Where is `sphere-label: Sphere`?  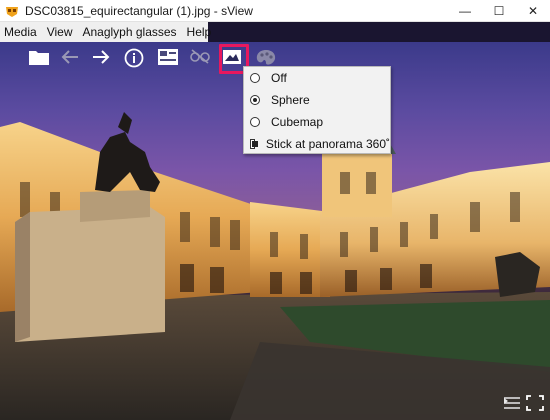
sphere-label: Sphere is located at coordinates (290, 100).